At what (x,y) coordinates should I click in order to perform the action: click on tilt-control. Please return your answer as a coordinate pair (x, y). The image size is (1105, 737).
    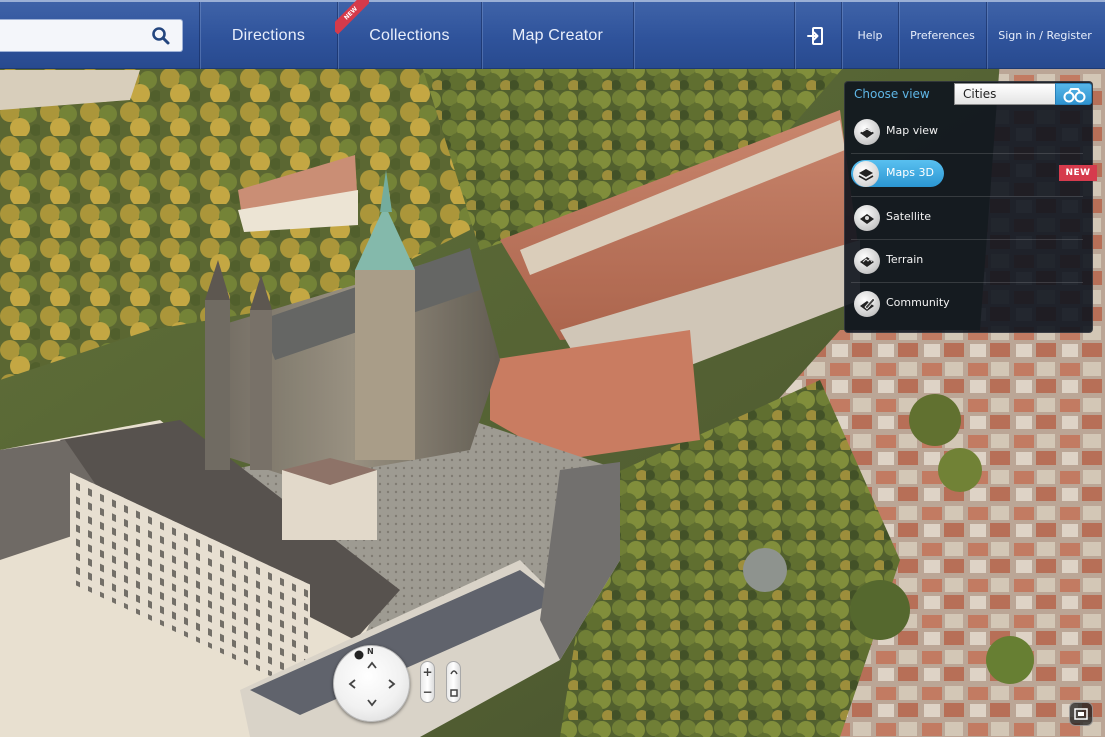
    Looking at the image, I should click on (453, 682).